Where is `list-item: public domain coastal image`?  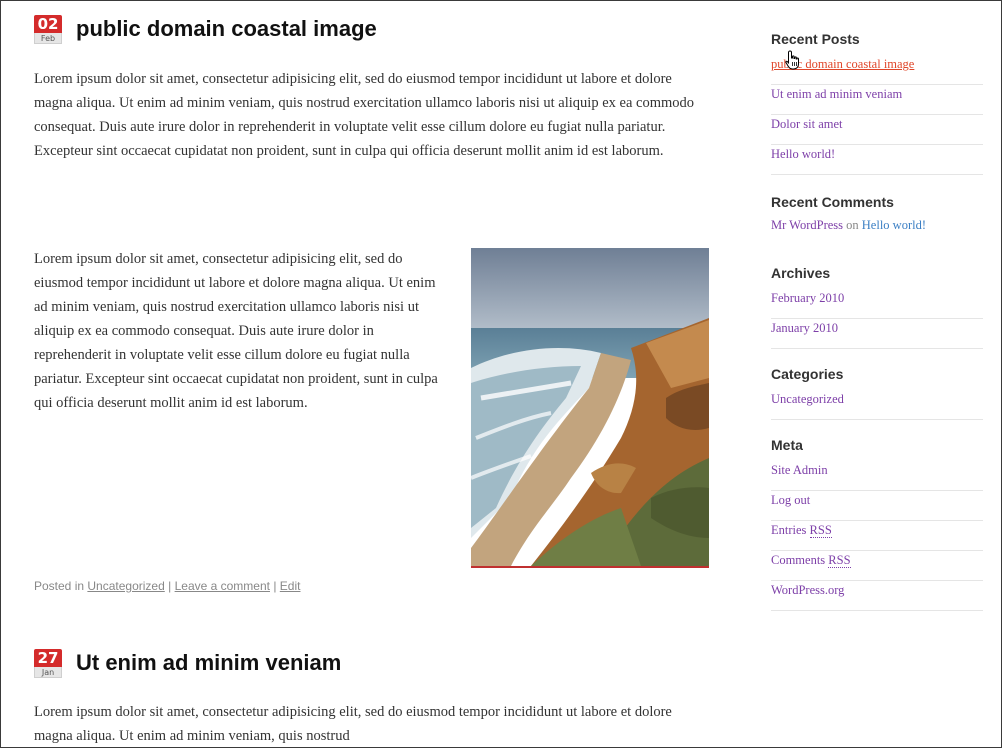 list-item: public domain coastal image is located at coordinates (877, 70).